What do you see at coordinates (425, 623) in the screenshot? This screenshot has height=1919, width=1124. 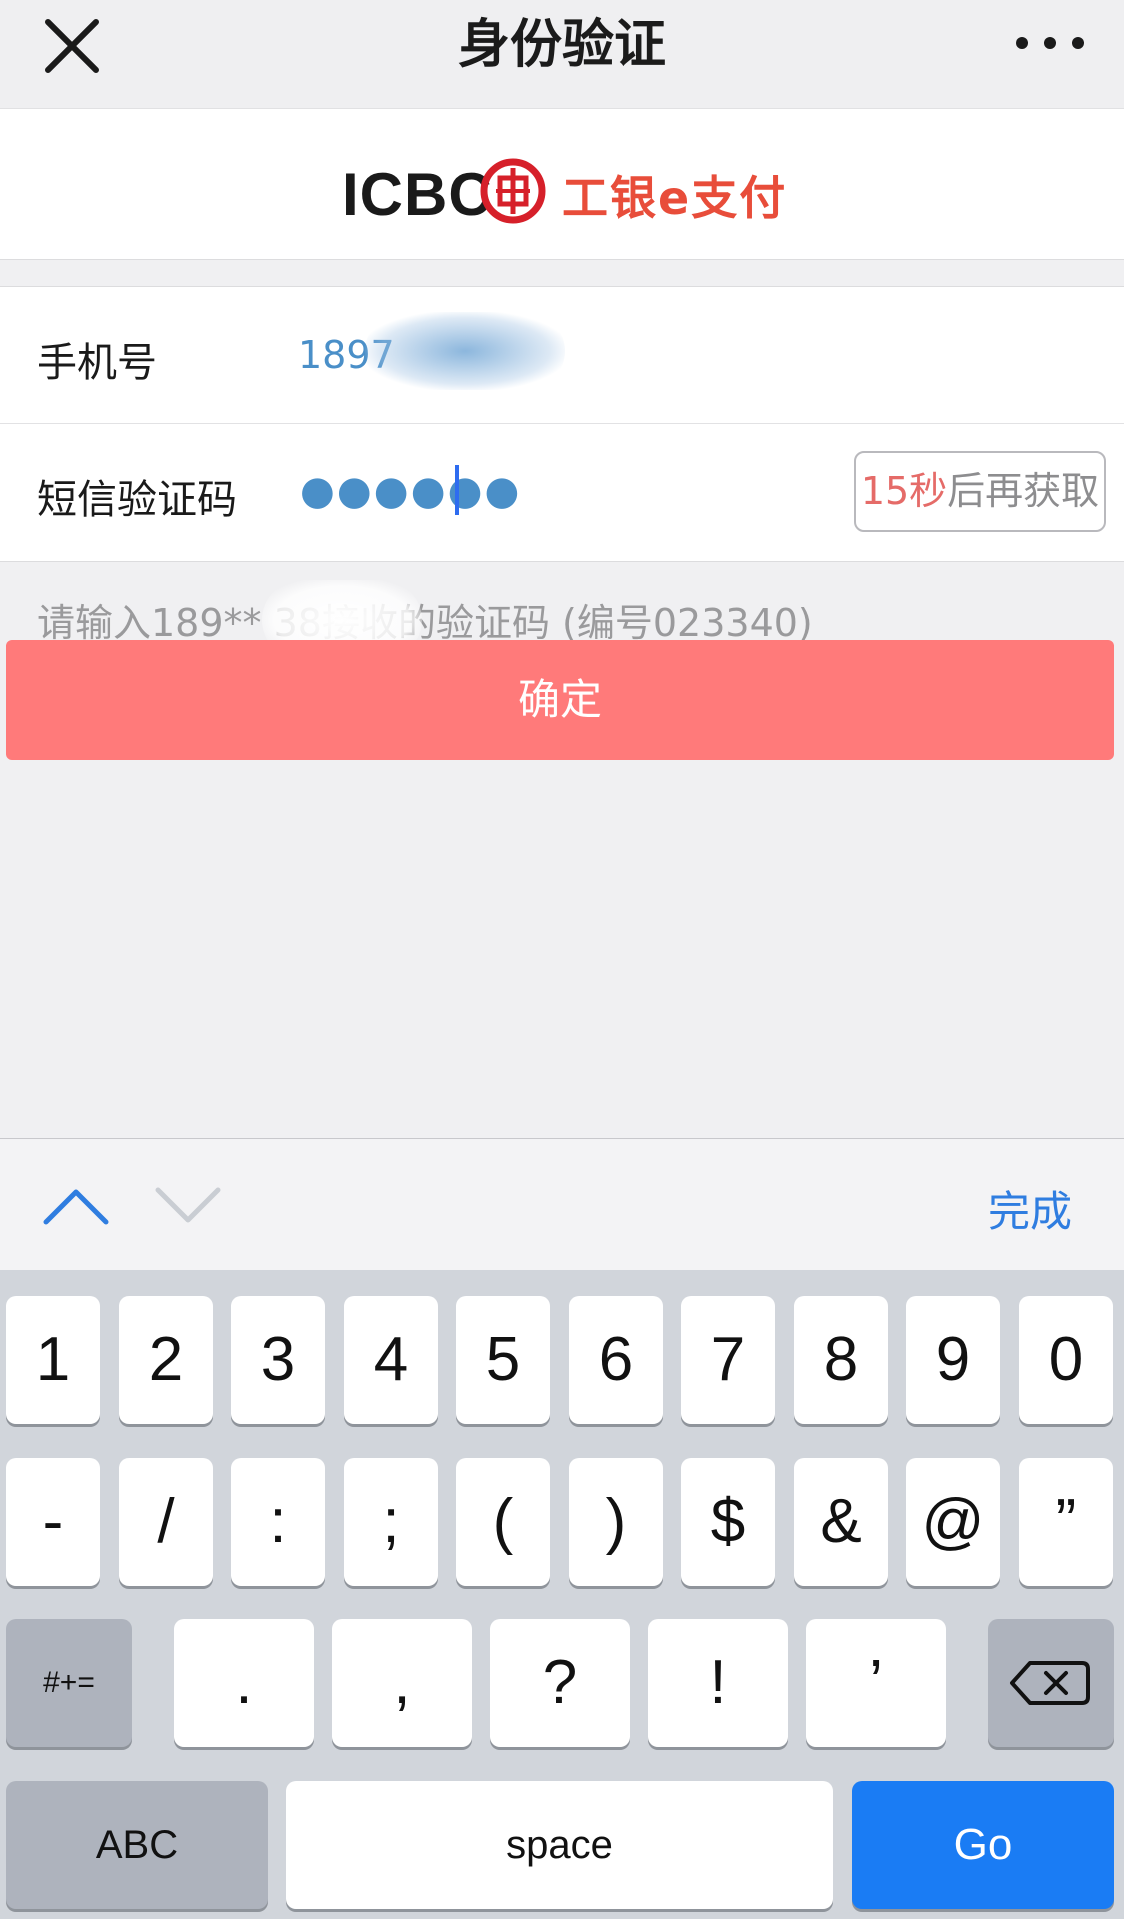 I see `sms-hint-text: 请输入189** 38接收的验证码 (编号023340)` at bounding box center [425, 623].